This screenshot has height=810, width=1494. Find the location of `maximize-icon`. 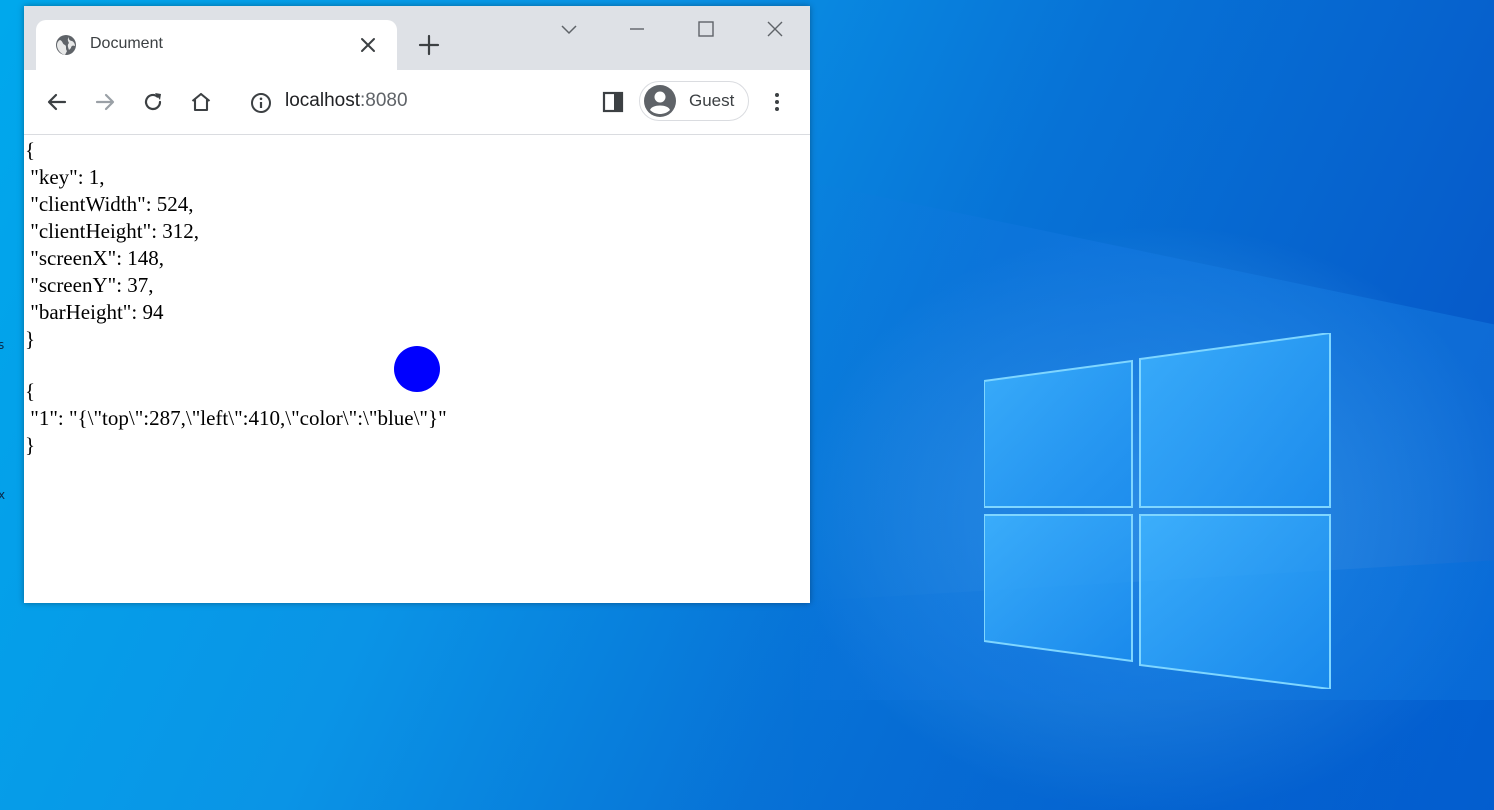

maximize-icon is located at coordinates (706, 29).